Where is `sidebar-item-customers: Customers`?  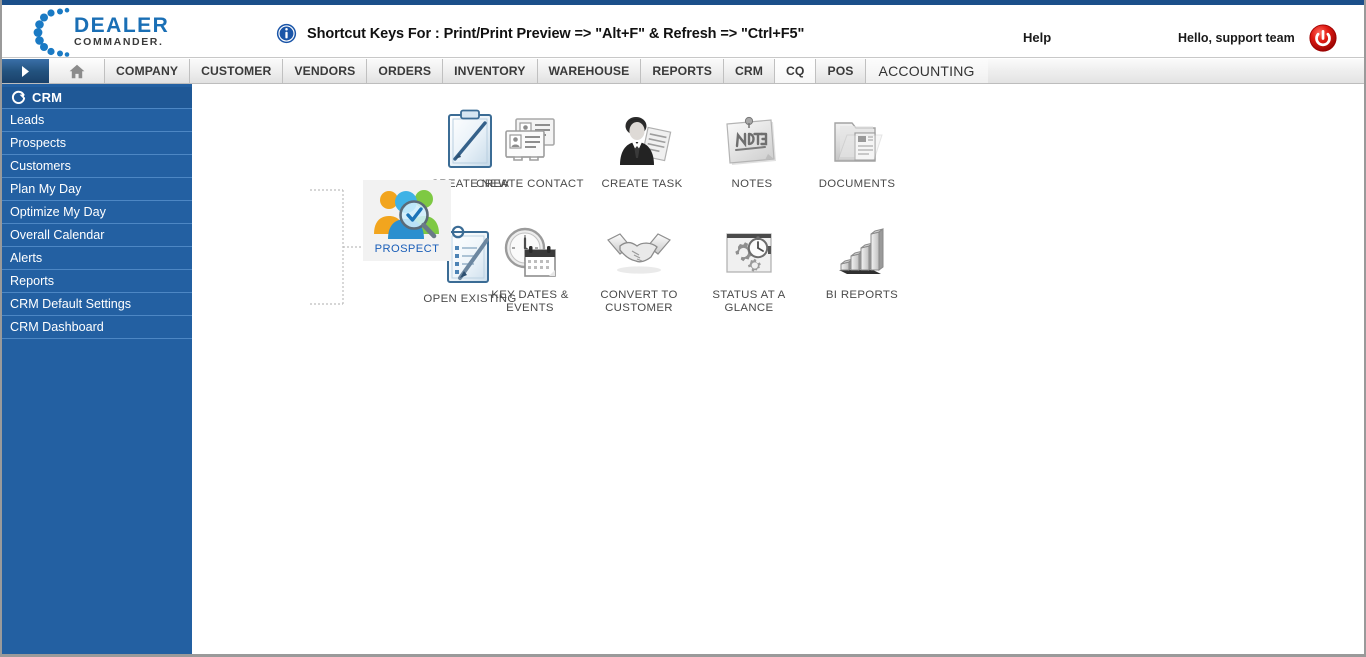 sidebar-item-customers: Customers is located at coordinates (97, 166).